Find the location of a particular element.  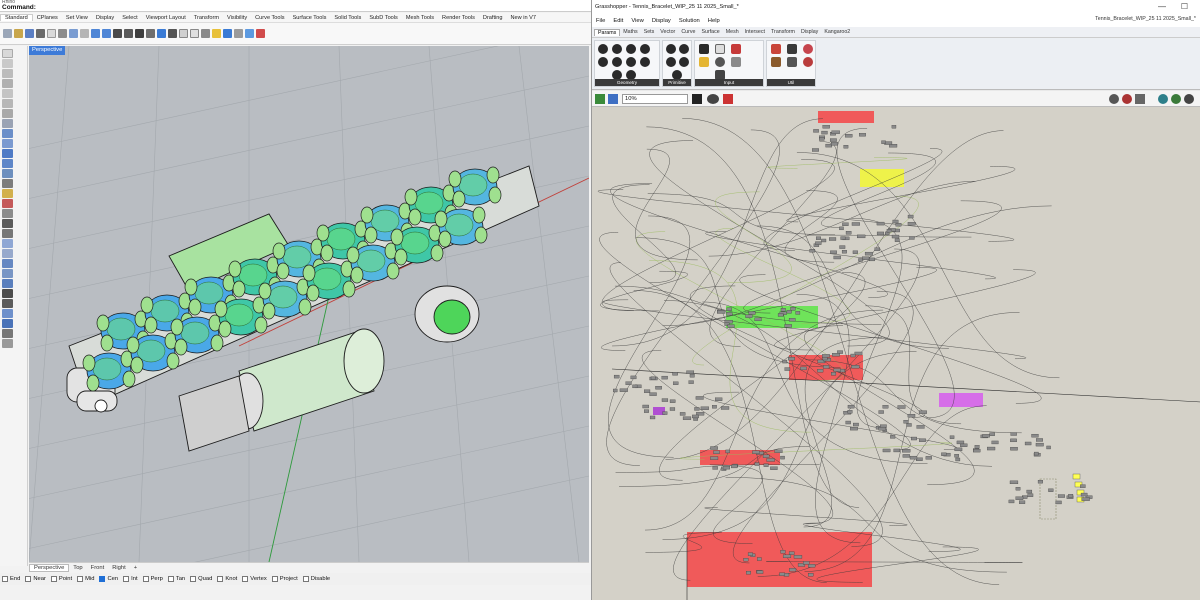

panel-icon is located at coordinates (704, 49).